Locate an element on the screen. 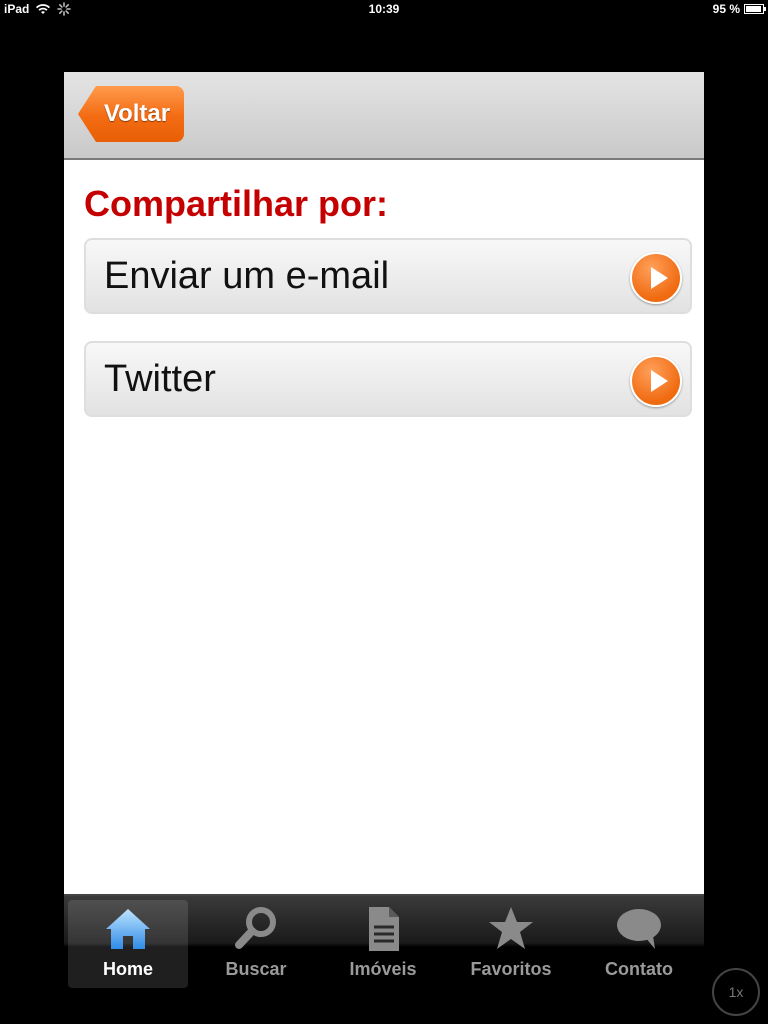 The height and width of the screenshot is (1024, 768). status-time: 10:39 is located at coordinates (384, 9).